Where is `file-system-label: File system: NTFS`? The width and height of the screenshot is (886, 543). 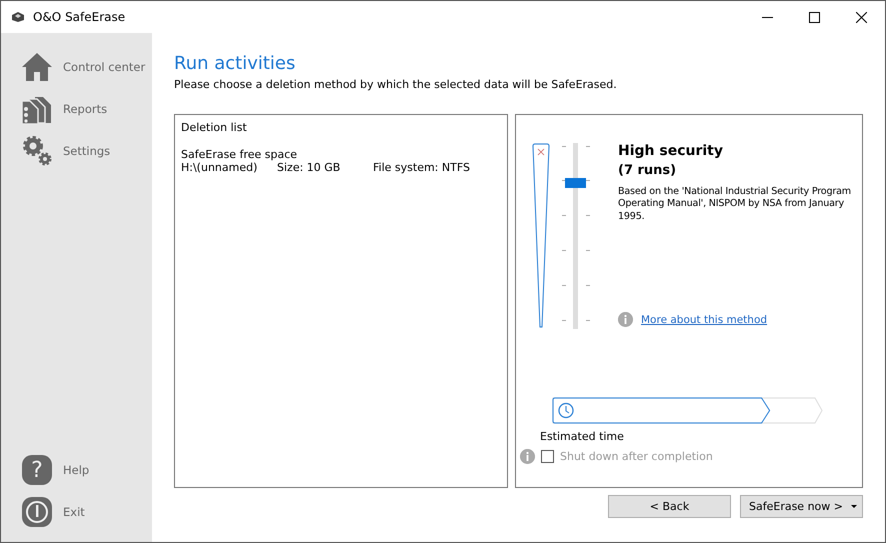
file-system-label: File system: NTFS is located at coordinates (421, 167).